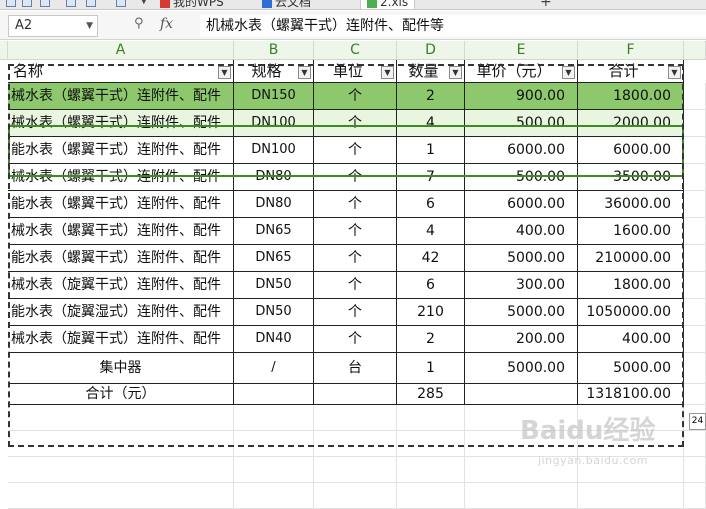 This screenshot has width=706, height=509. I want to click on column-header-f: F, so click(631, 50).